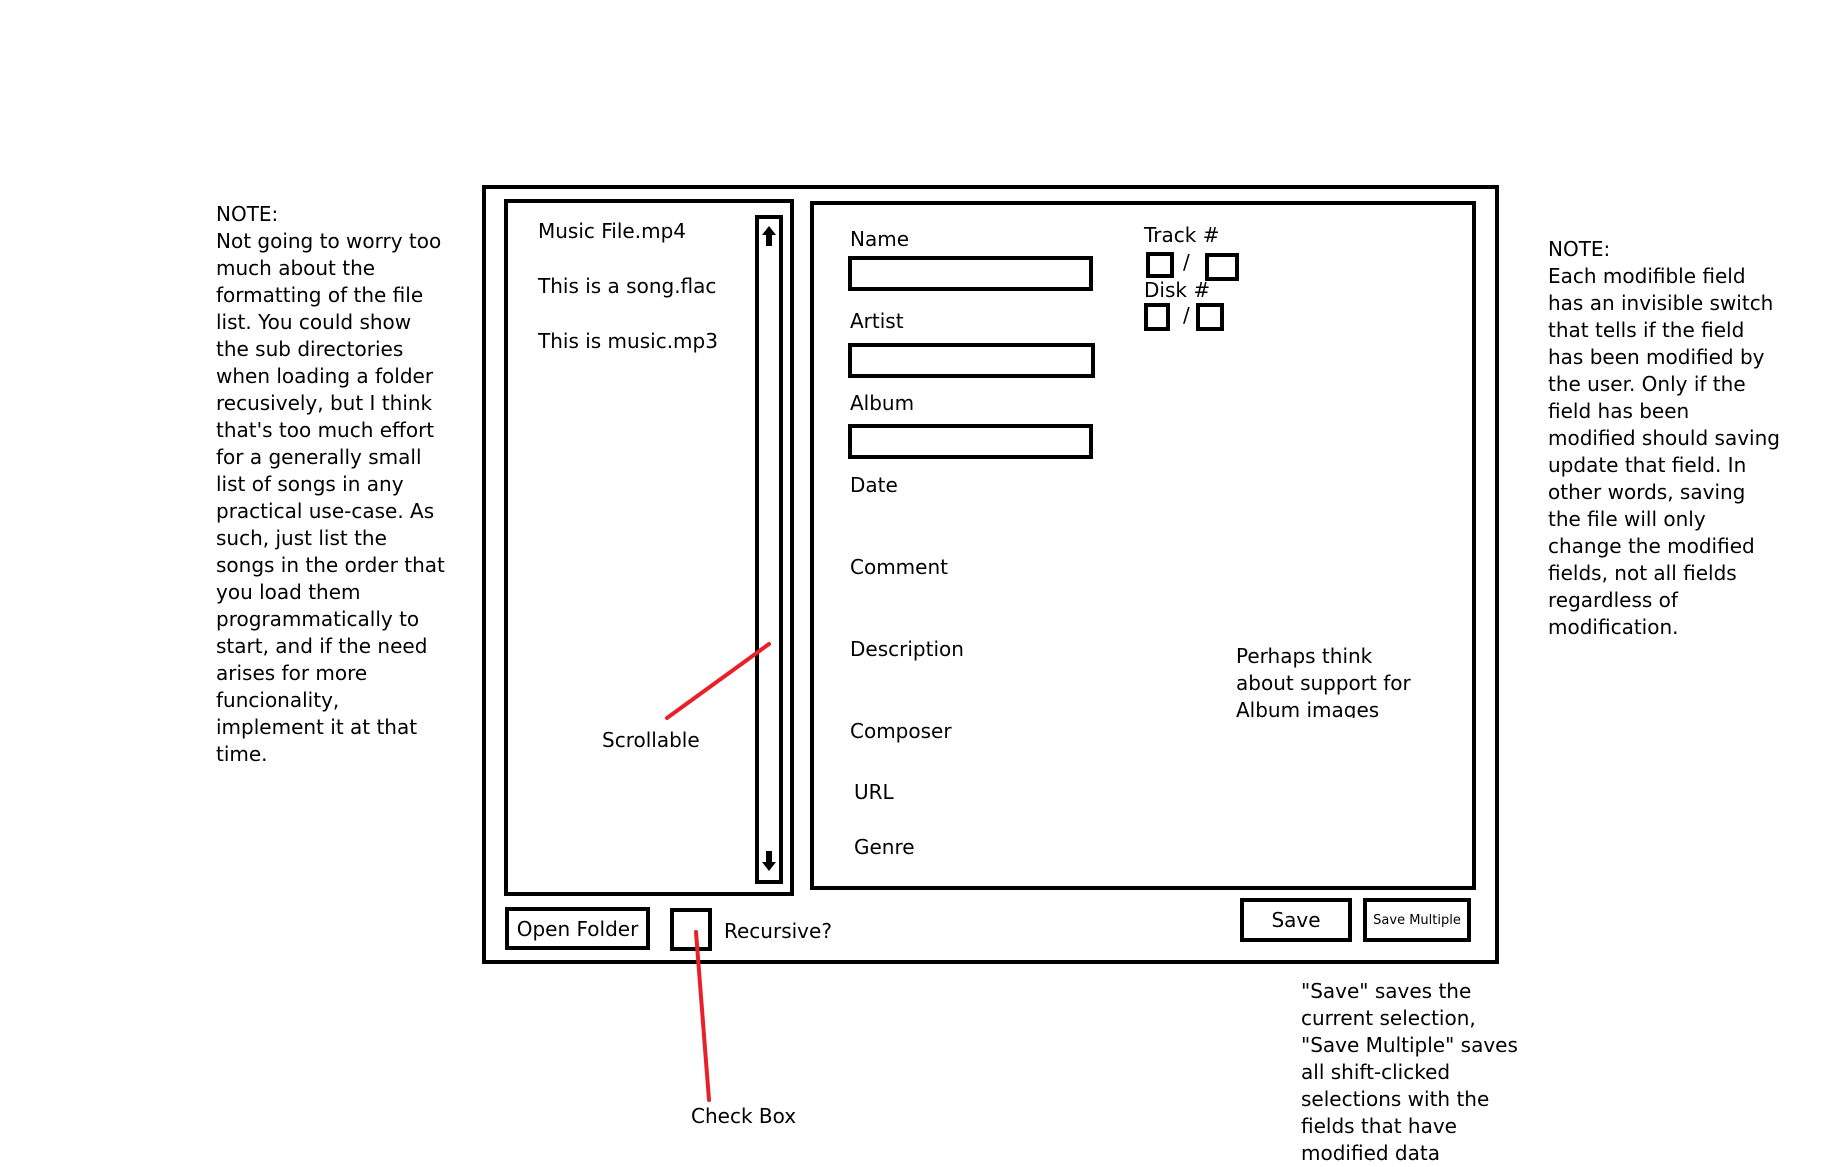 This screenshot has width=1833, height=1167. I want to click on file-list-item: Music File.mp4, so click(612, 231).